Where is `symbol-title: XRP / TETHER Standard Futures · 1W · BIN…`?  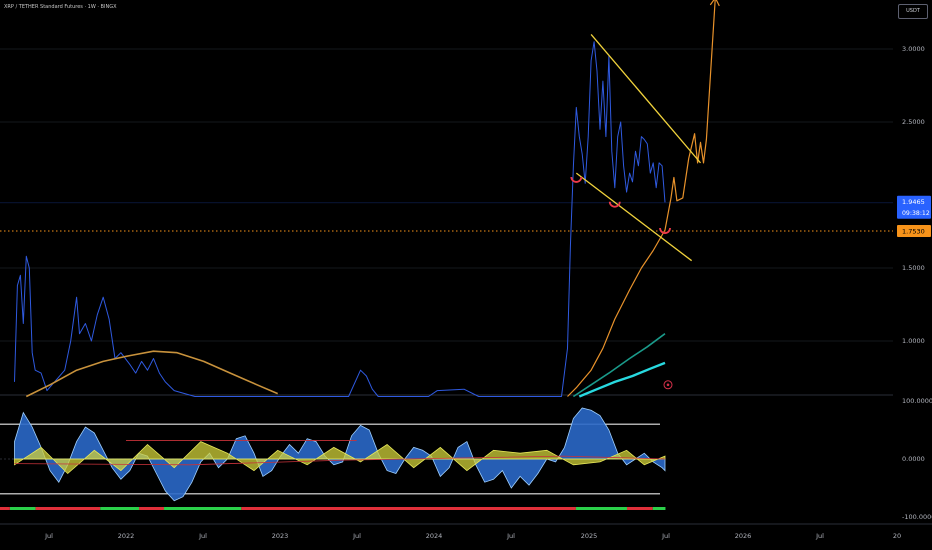
symbol-title: XRP / TETHER Standard Futures · 1W · BIN… is located at coordinates (60, 7).